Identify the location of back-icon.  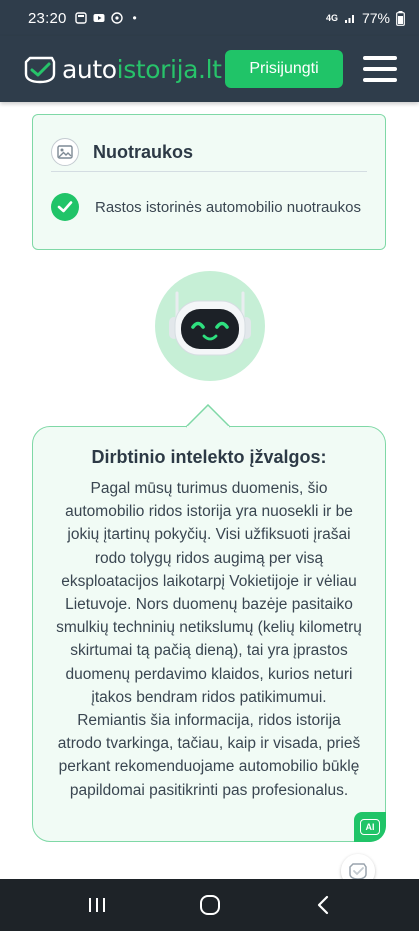
(323, 905).